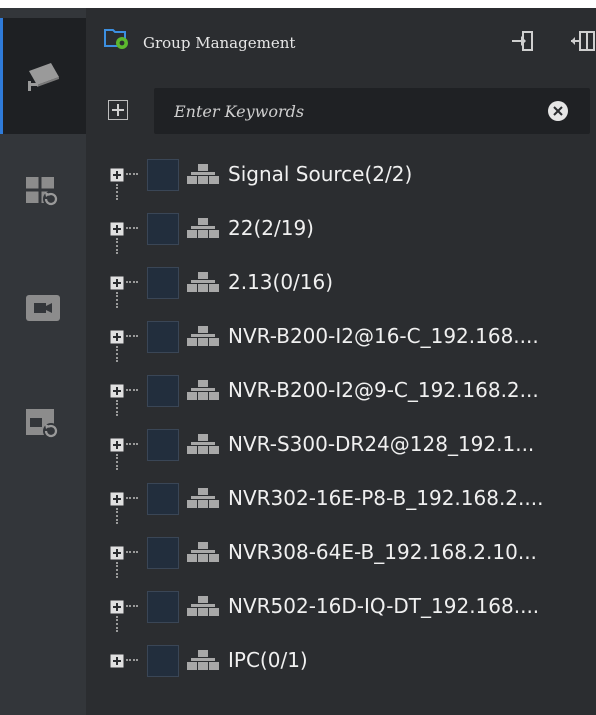 Image resolution: width=596 pixels, height=715 pixels. I want to click on tree-node: Signal Source(2/2), so click(341, 181).